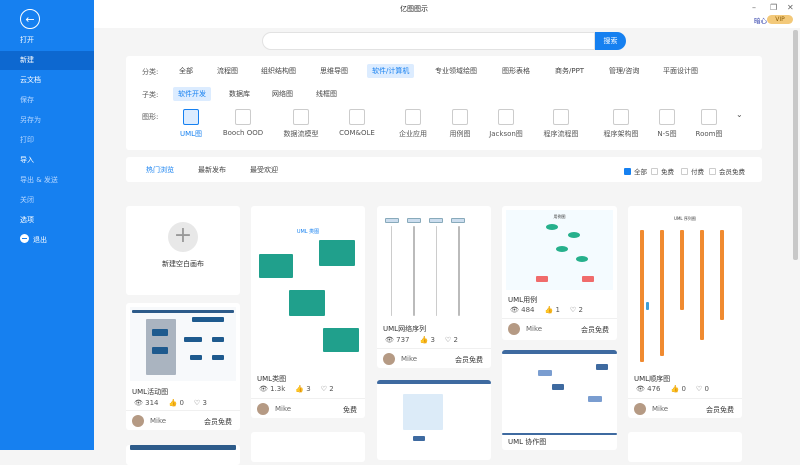  I want to click on subcategory-network: 网络图, so click(282, 94).